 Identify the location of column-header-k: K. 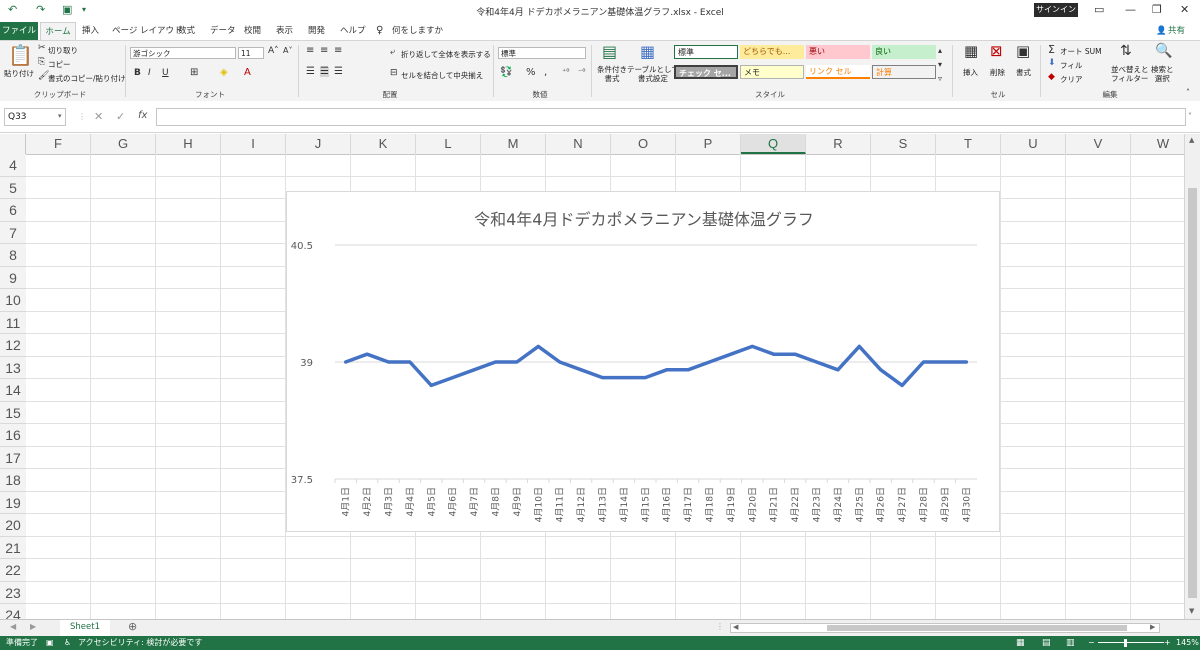
(383, 144).